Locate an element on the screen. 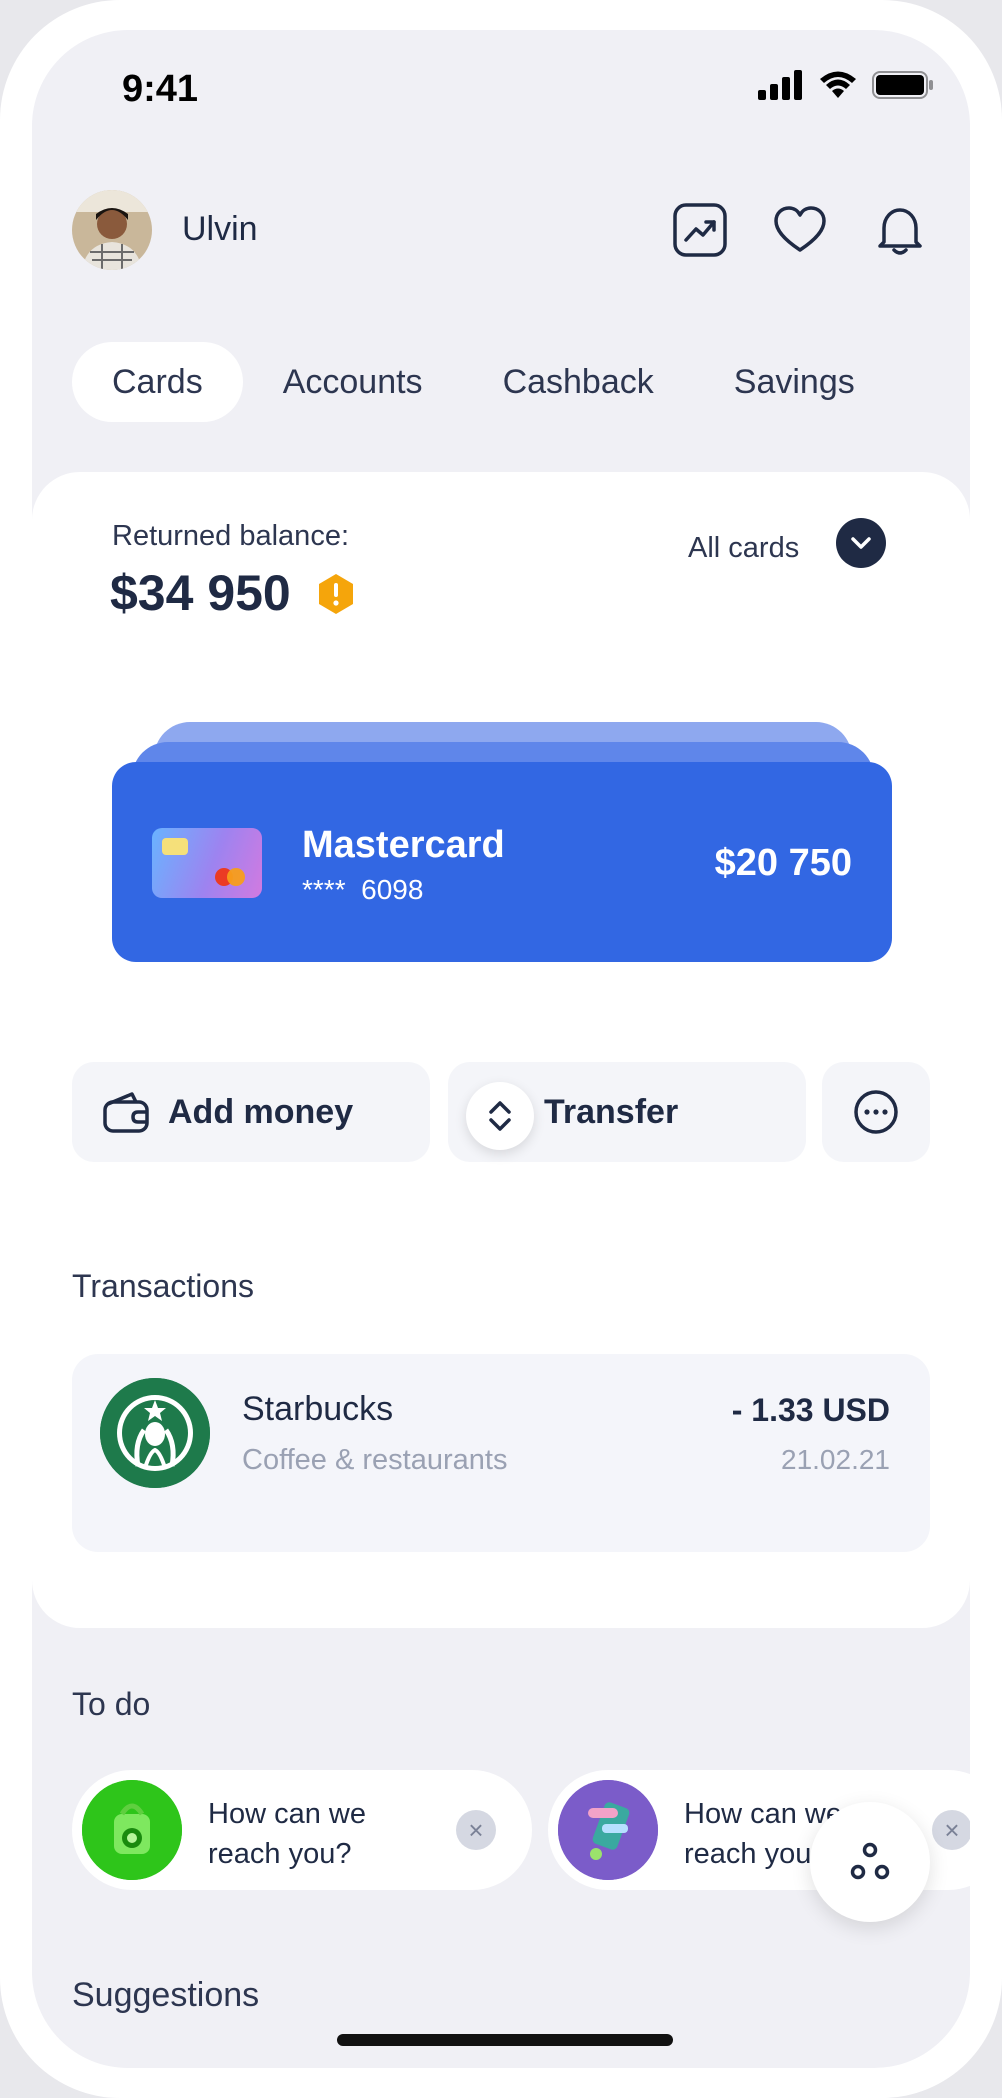 Image resolution: width=1002 pixels, height=2098 pixels. heart-icon is located at coordinates (800, 230).